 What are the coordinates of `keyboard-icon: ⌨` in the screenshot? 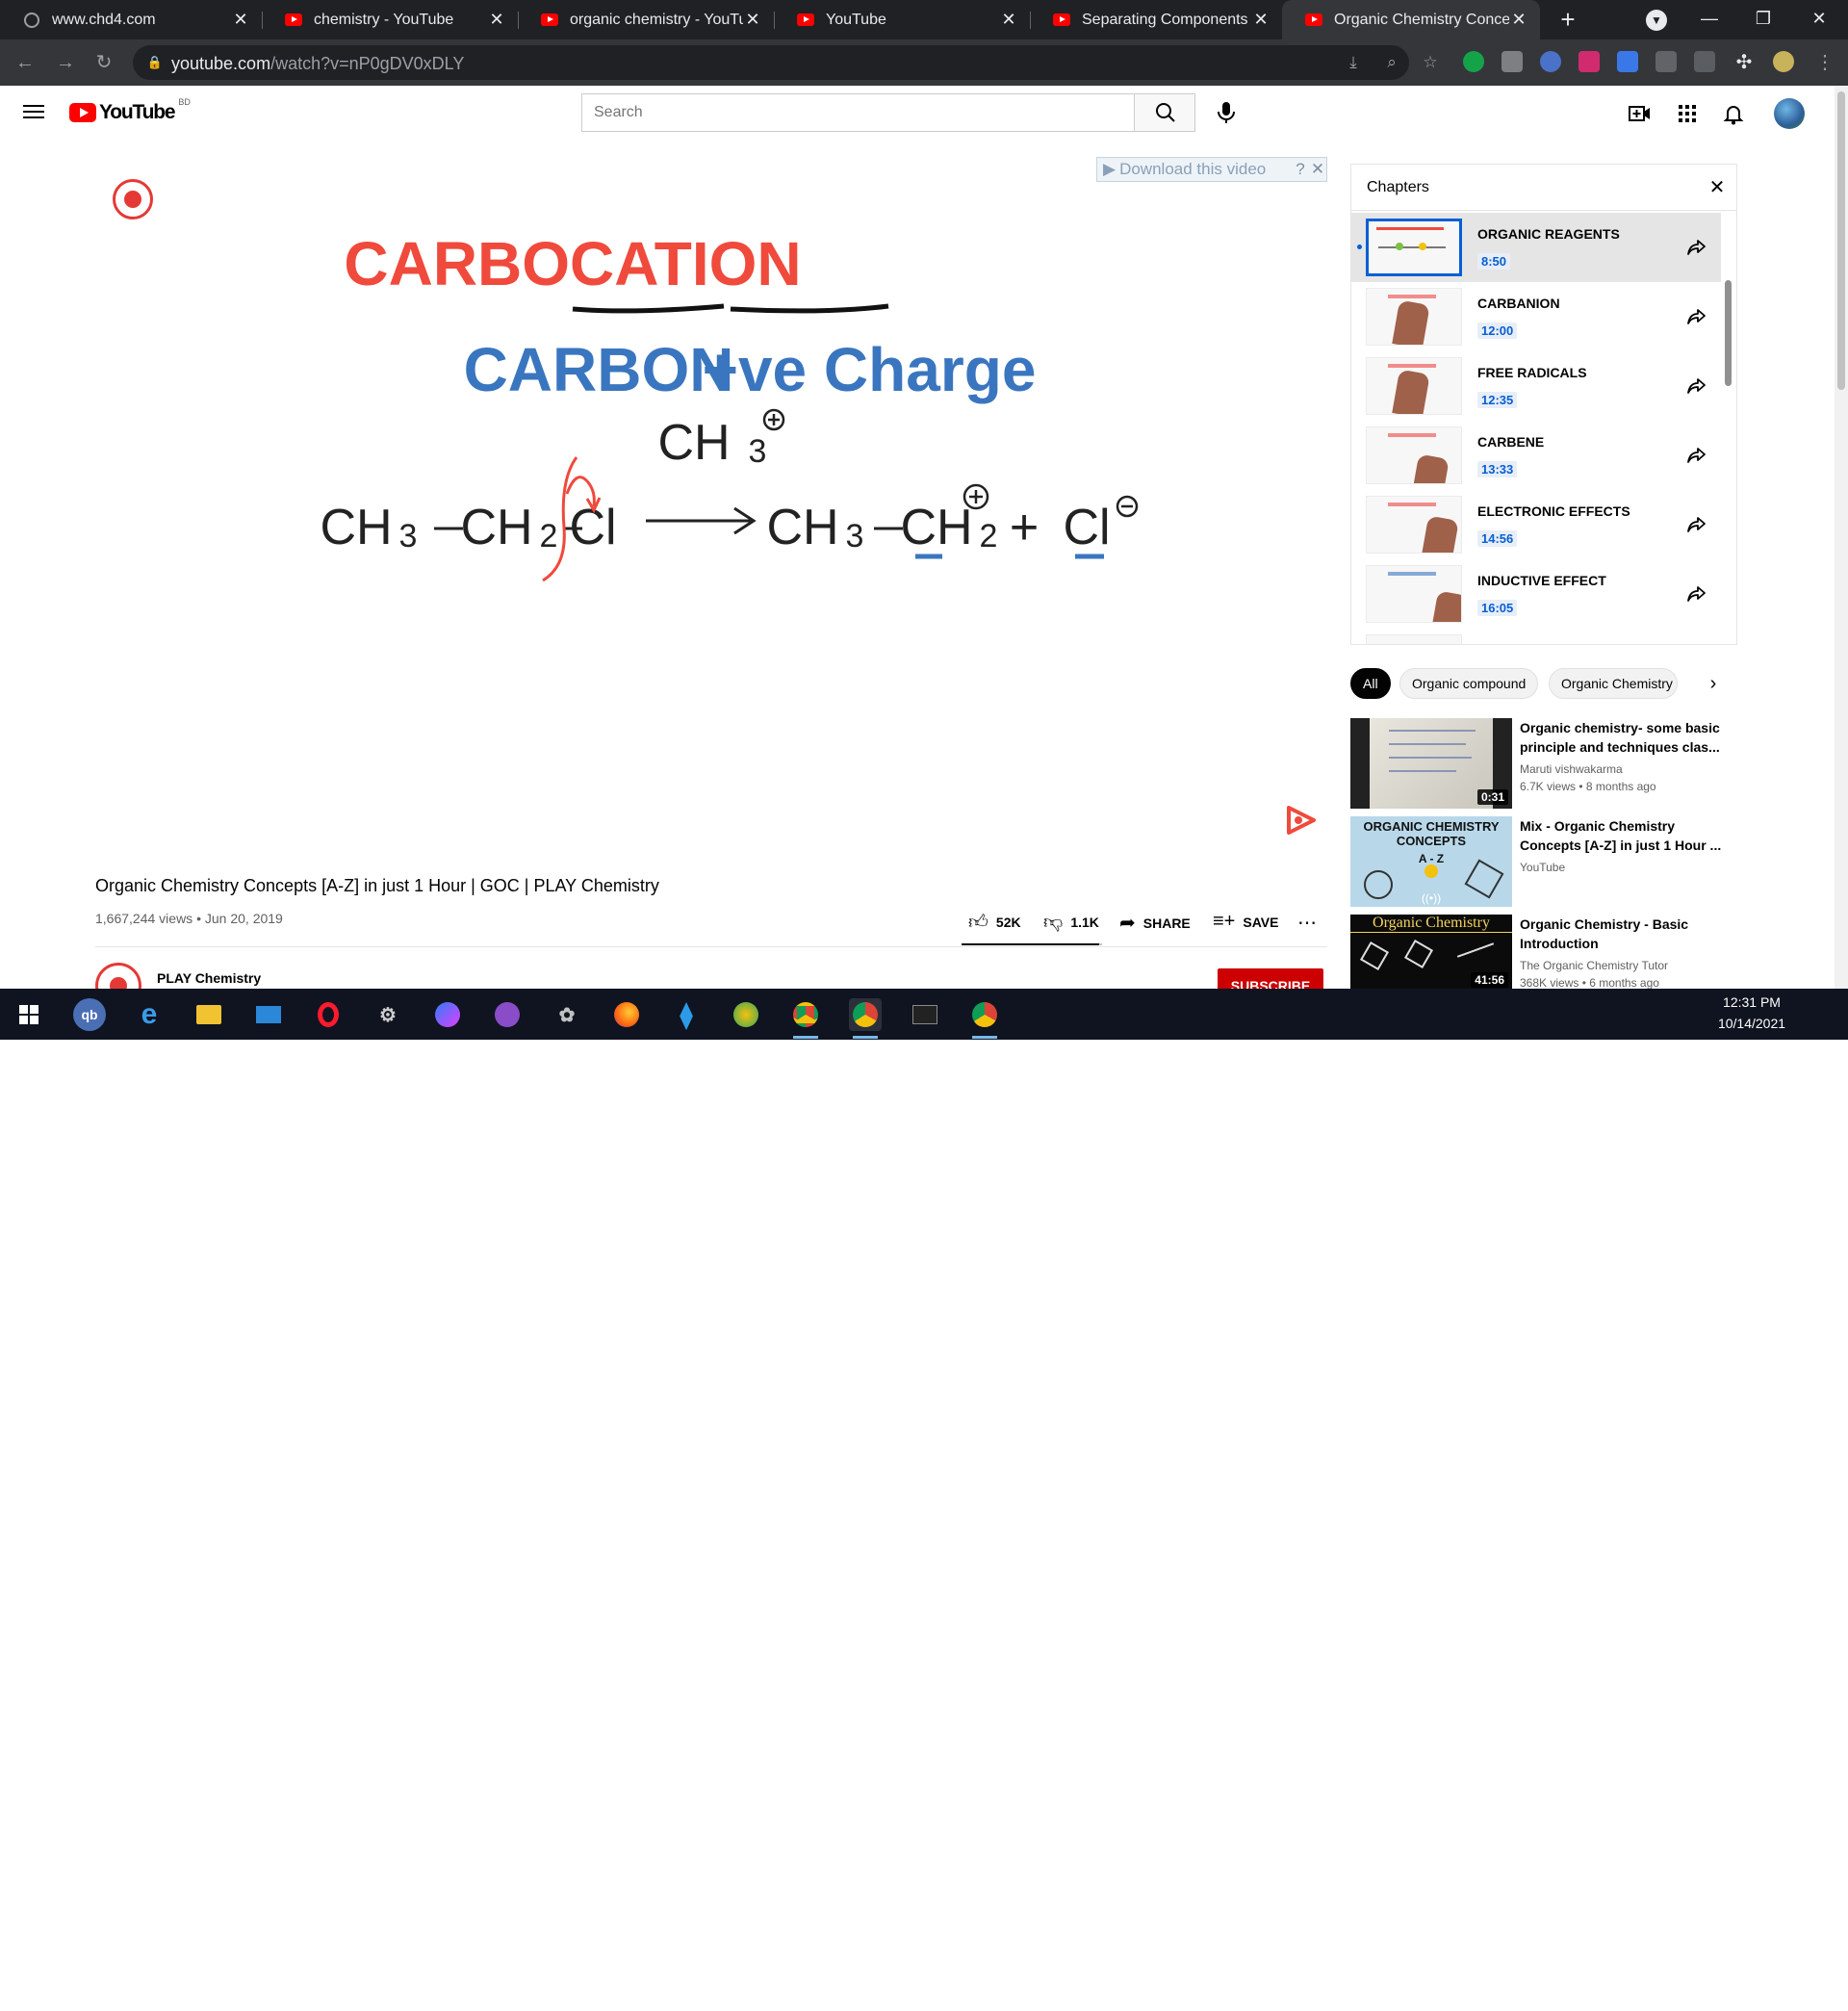 It's located at (1681, 2001).